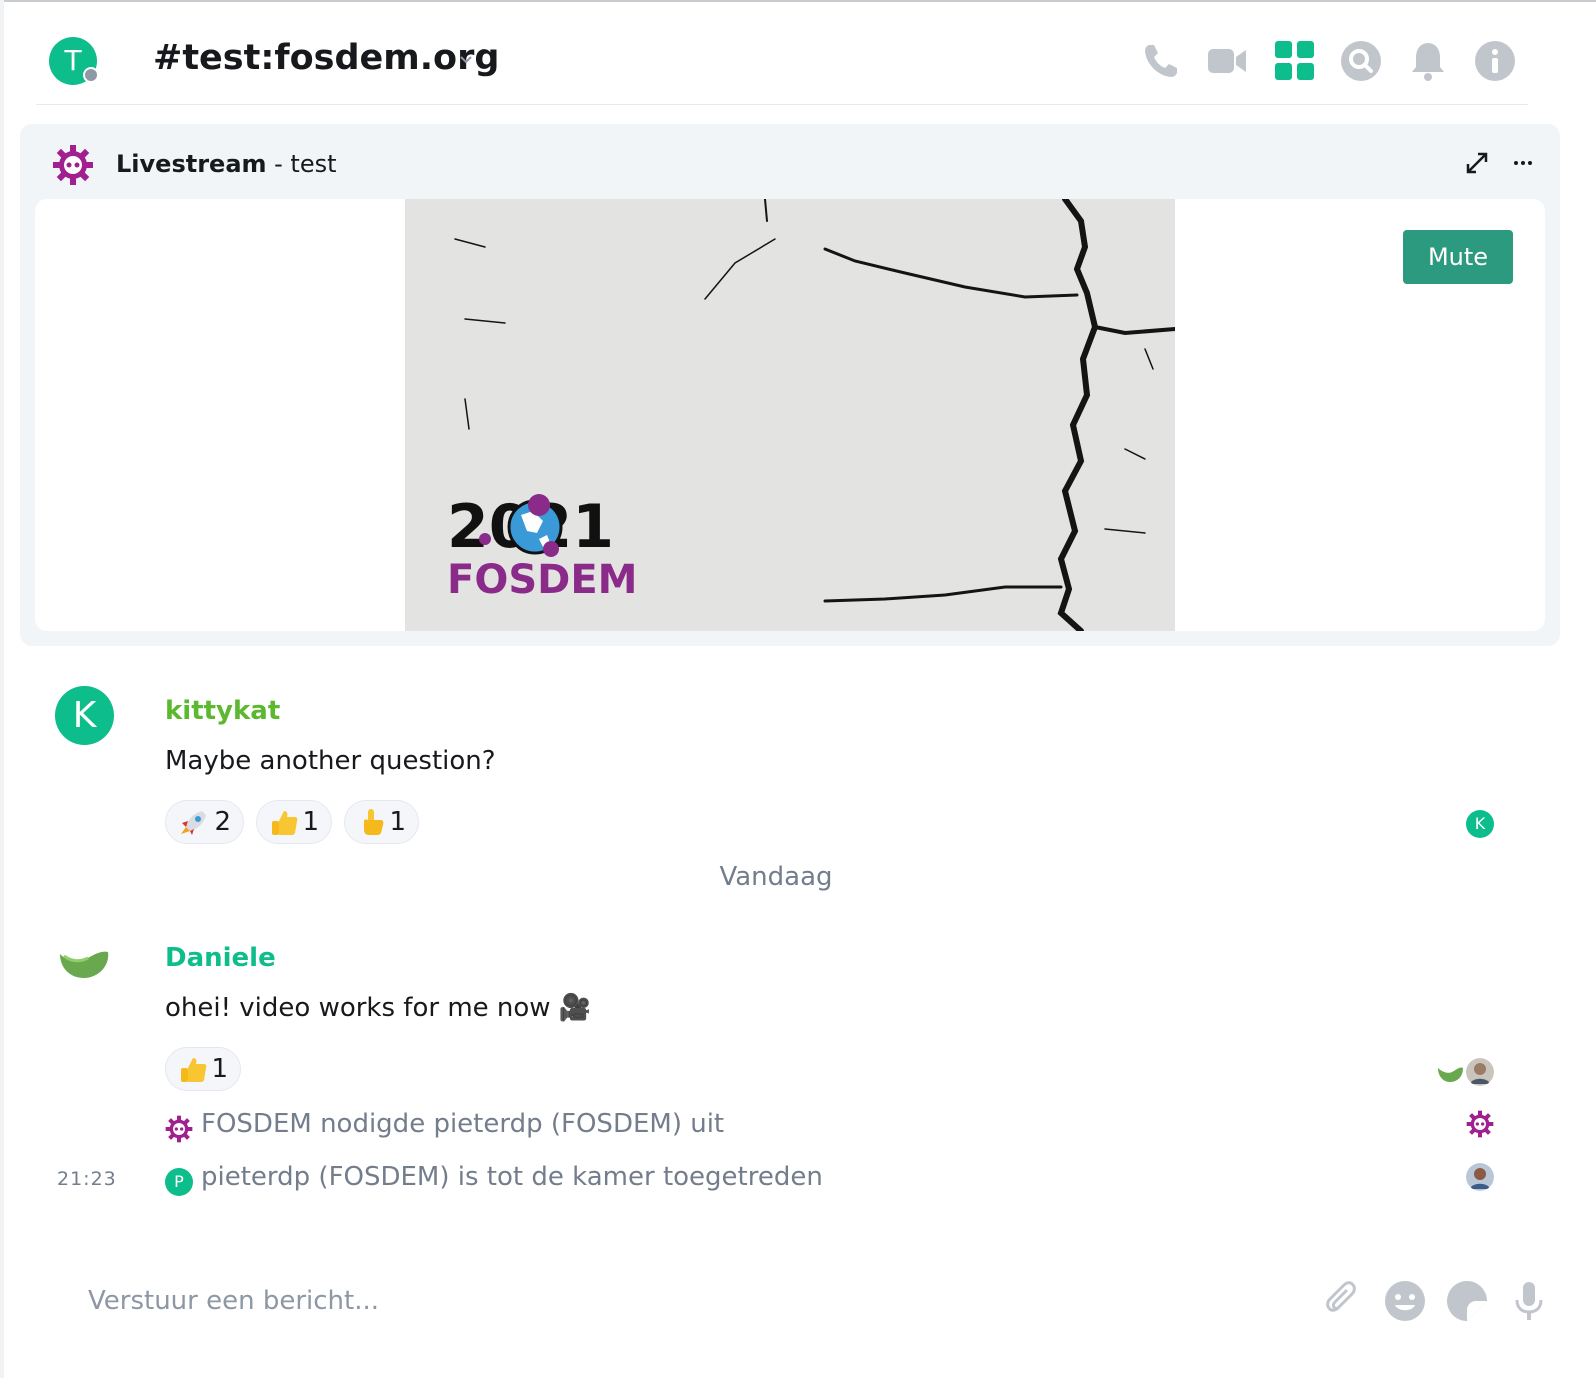  What do you see at coordinates (378, 1008) in the screenshot?
I see `message-body: ohei! video works for me now 🎥` at bounding box center [378, 1008].